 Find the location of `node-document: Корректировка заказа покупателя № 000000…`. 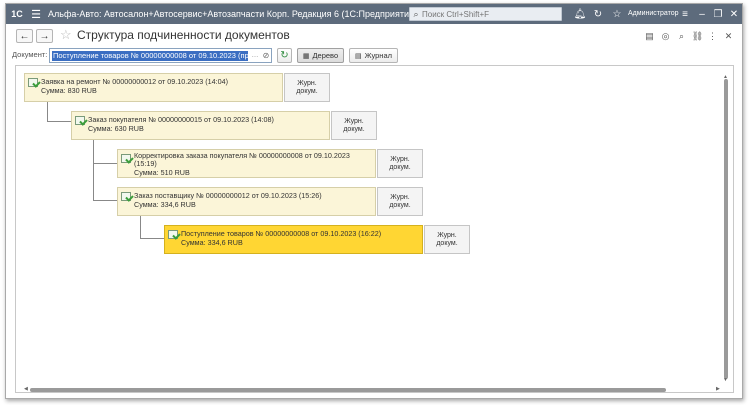

node-document: Корректировка заказа покупателя № 000000… is located at coordinates (246, 163).